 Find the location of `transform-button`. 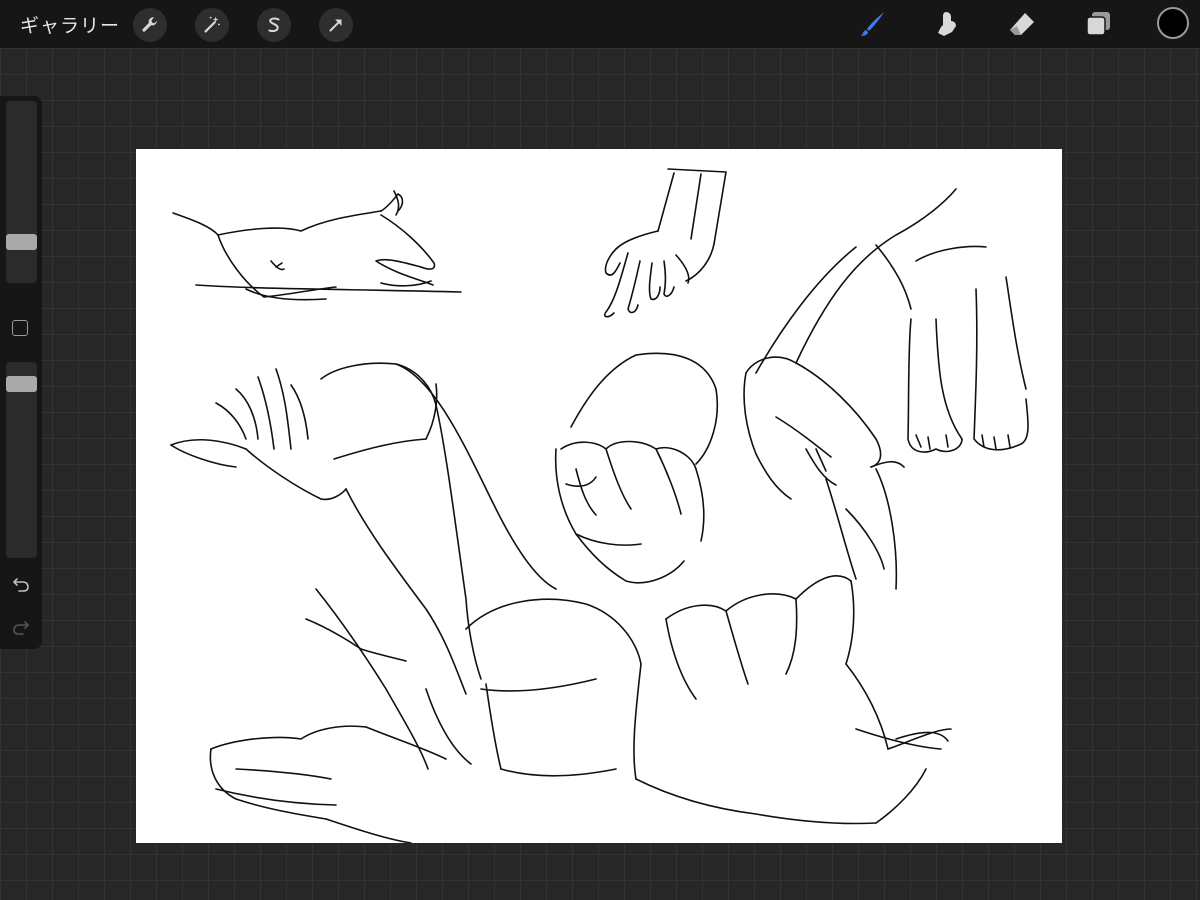

transform-button is located at coordinates (336, 25).